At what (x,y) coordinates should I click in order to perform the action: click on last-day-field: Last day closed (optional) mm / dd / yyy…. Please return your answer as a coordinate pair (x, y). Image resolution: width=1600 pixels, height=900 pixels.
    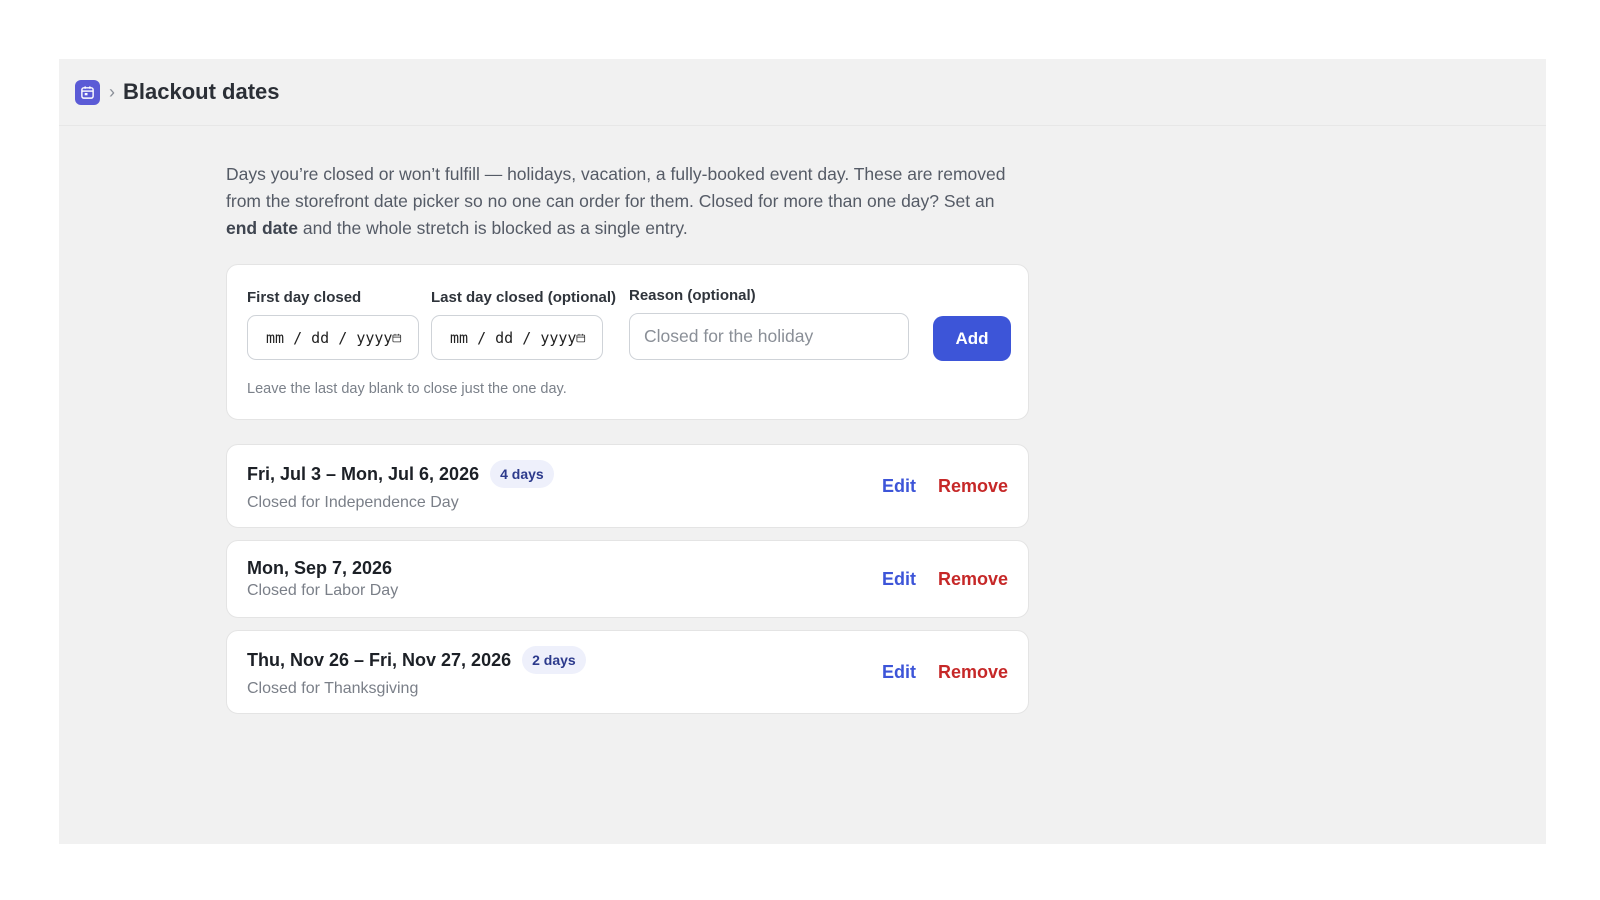
    Looking at the image, I should click on (523, 324).